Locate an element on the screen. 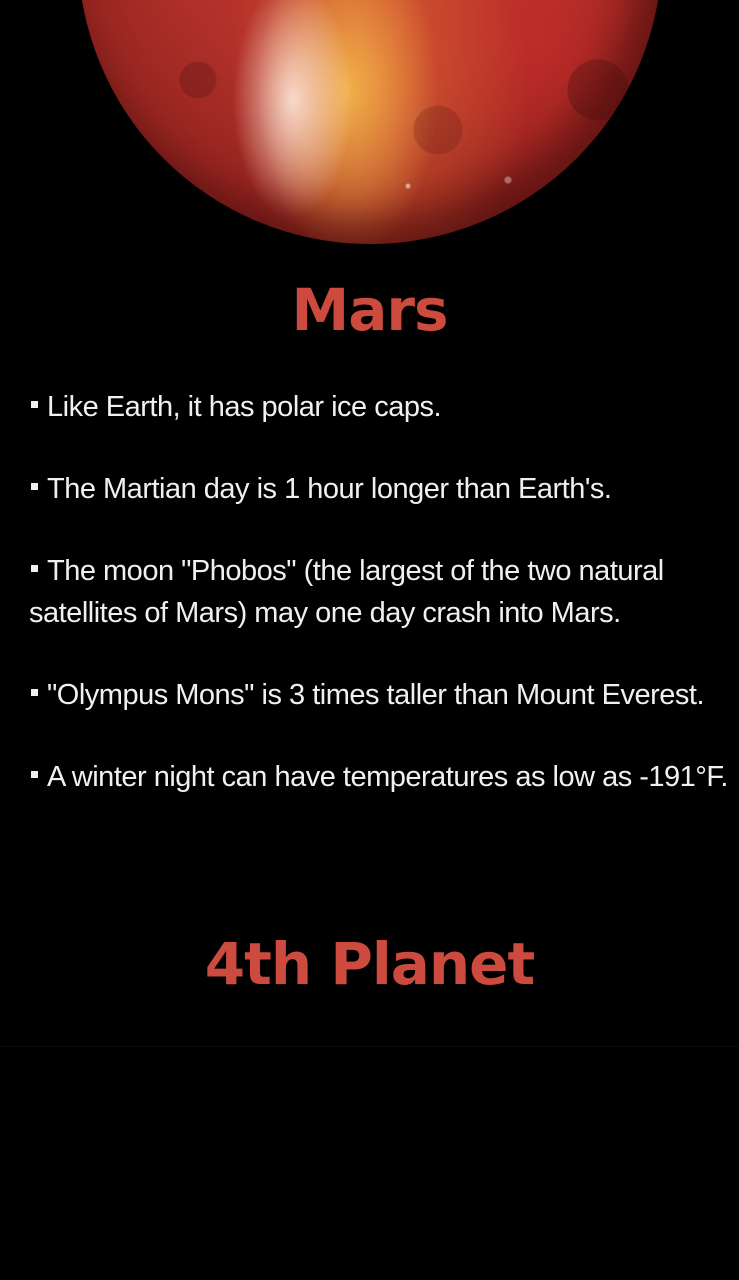  fact-item: Like Earth, it has polar ice caps. is located at coordinates (382, 407).